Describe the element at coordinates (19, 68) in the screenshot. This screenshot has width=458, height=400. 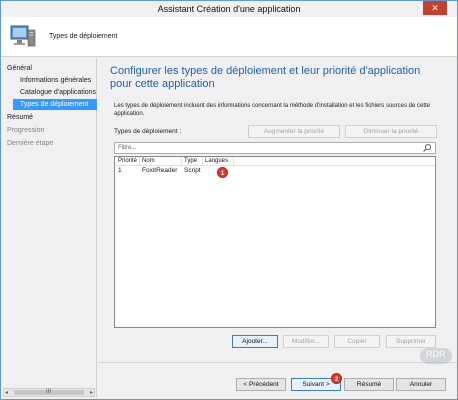
I see `sidebar-item-general: Général` at that location.